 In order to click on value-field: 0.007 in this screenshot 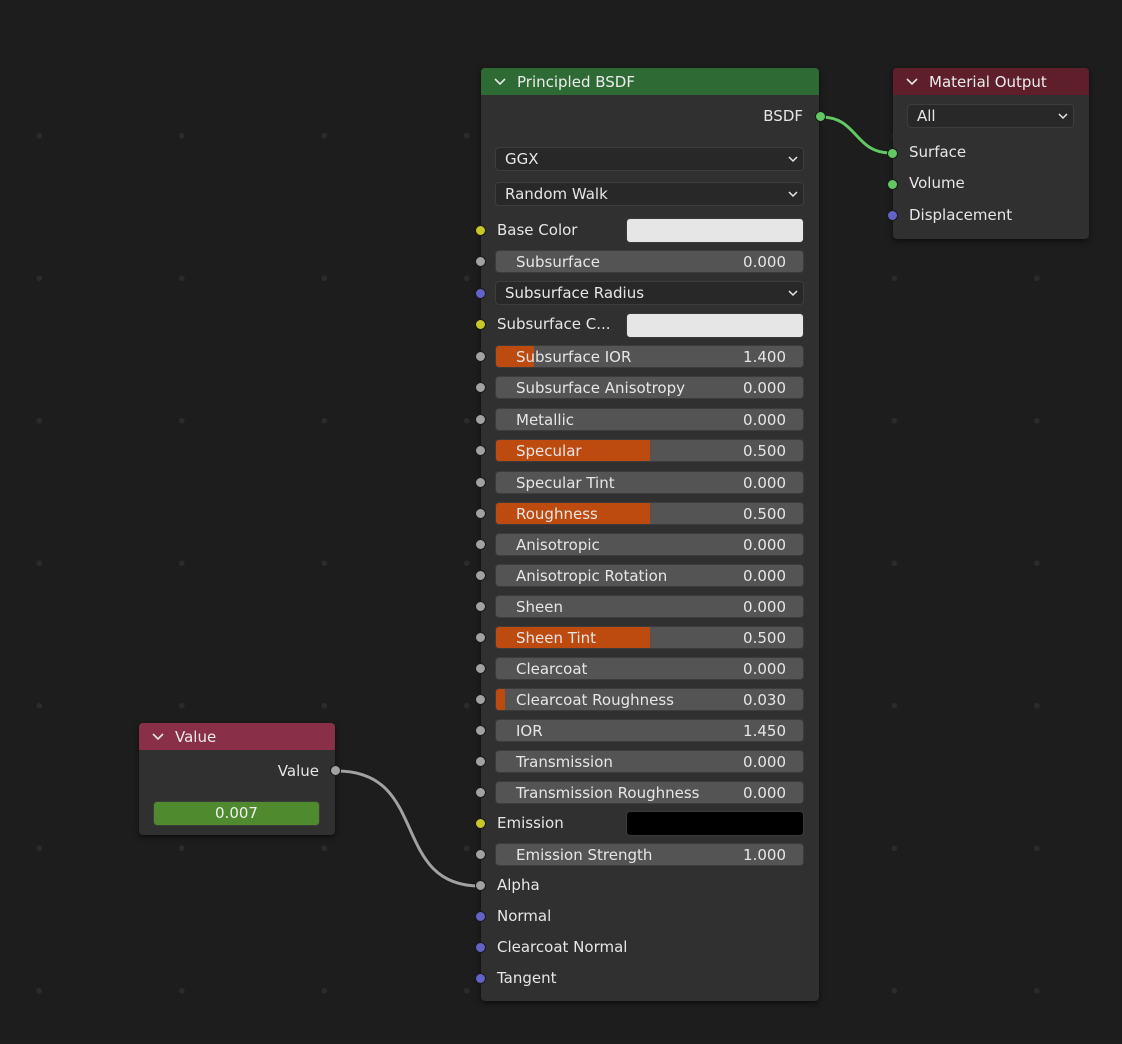, I will do `click(236, 813)`.